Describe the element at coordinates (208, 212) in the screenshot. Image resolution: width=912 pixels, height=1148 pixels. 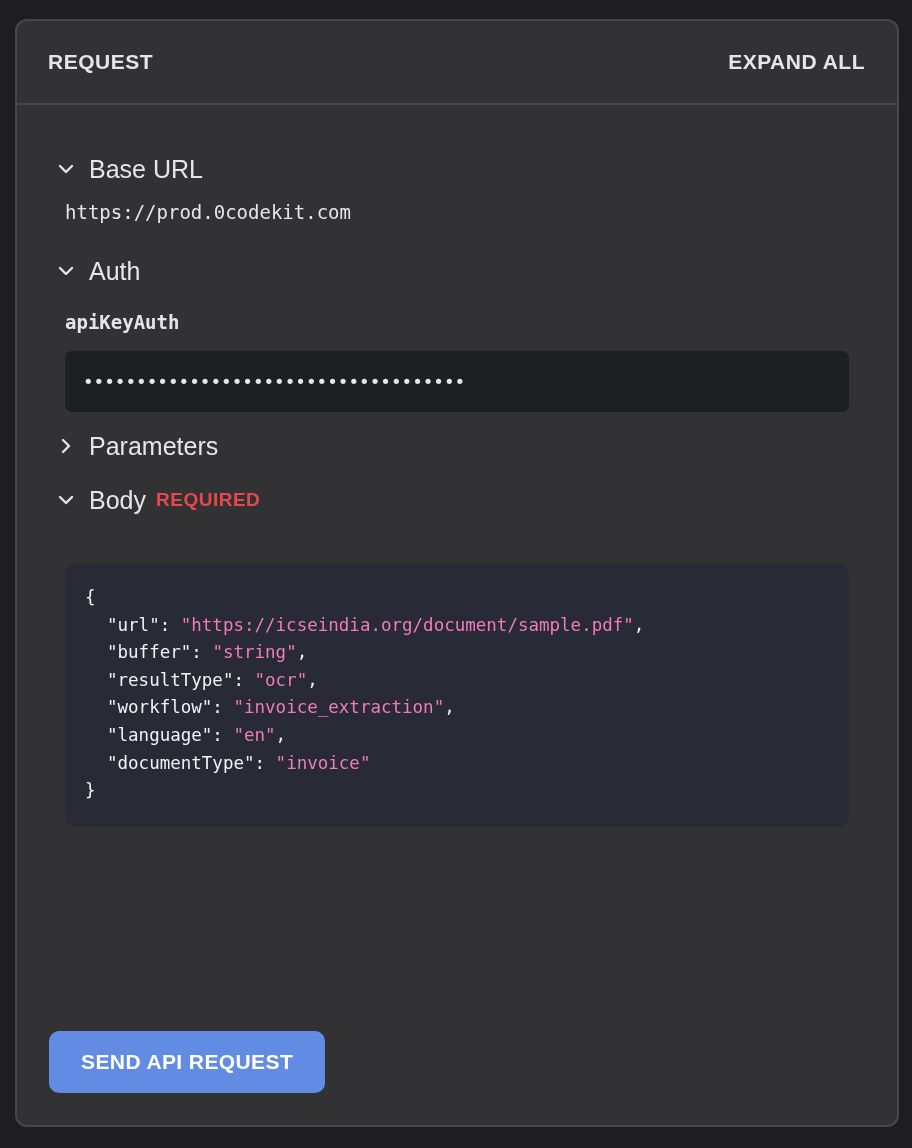
I see `base-url: https://prod.0codekit.com` at that location.